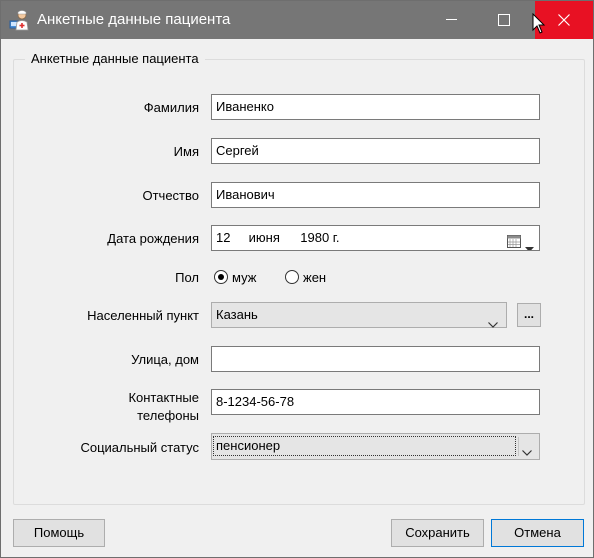 Image resolution: width=594 pixels, height=558 pixels. Describe the element at coordinates (319, 238) in the screenshot. I see `birthdate-year: 1980 г.` at that location.